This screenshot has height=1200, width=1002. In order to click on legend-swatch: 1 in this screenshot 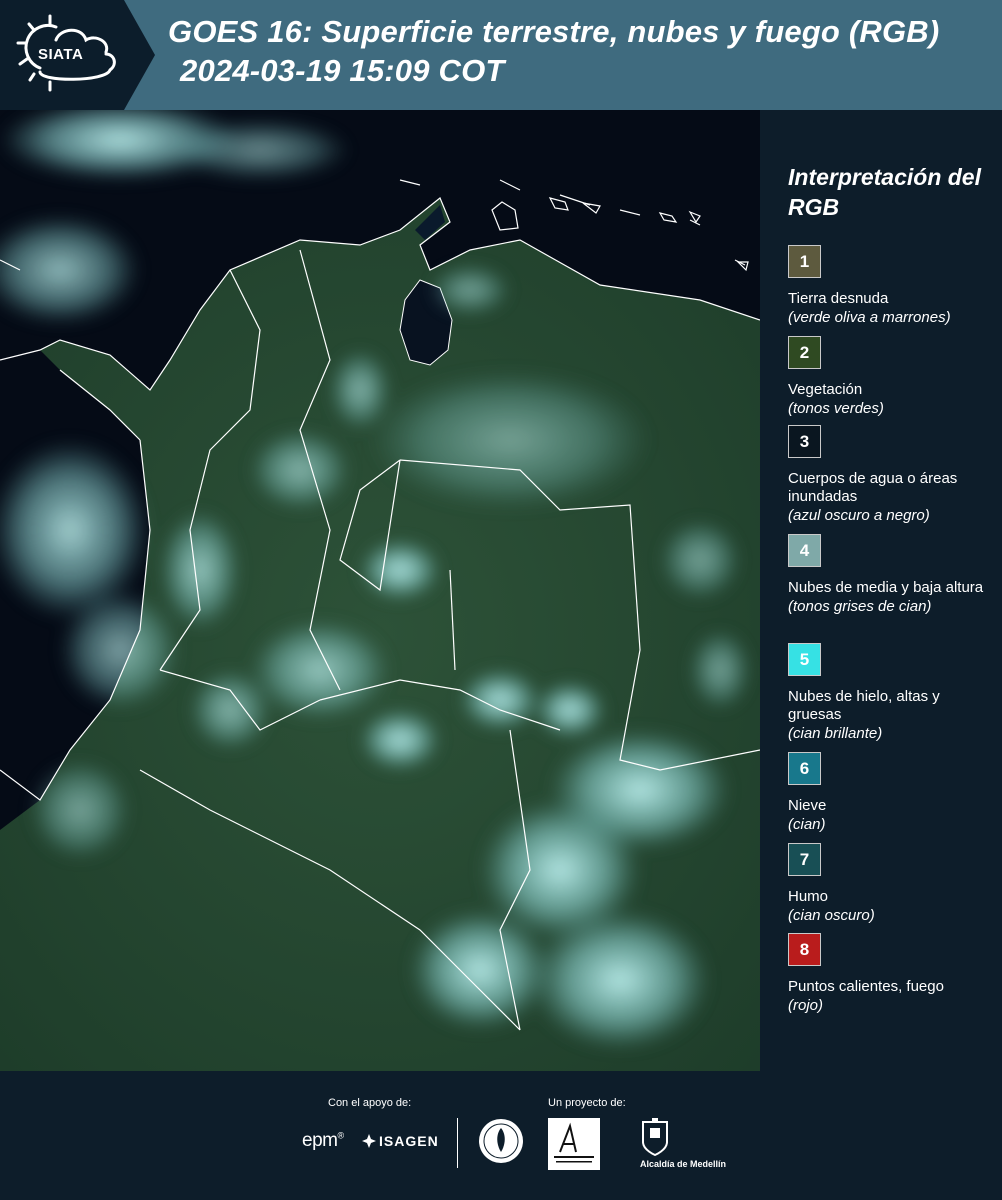, I will do `click(804, 261)`.